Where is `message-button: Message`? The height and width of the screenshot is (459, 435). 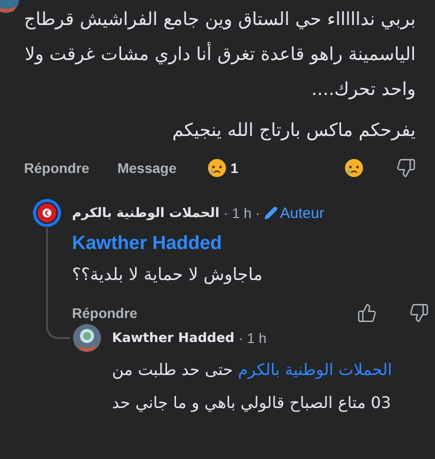 message-button: Message is located at coordinates (146, 168).